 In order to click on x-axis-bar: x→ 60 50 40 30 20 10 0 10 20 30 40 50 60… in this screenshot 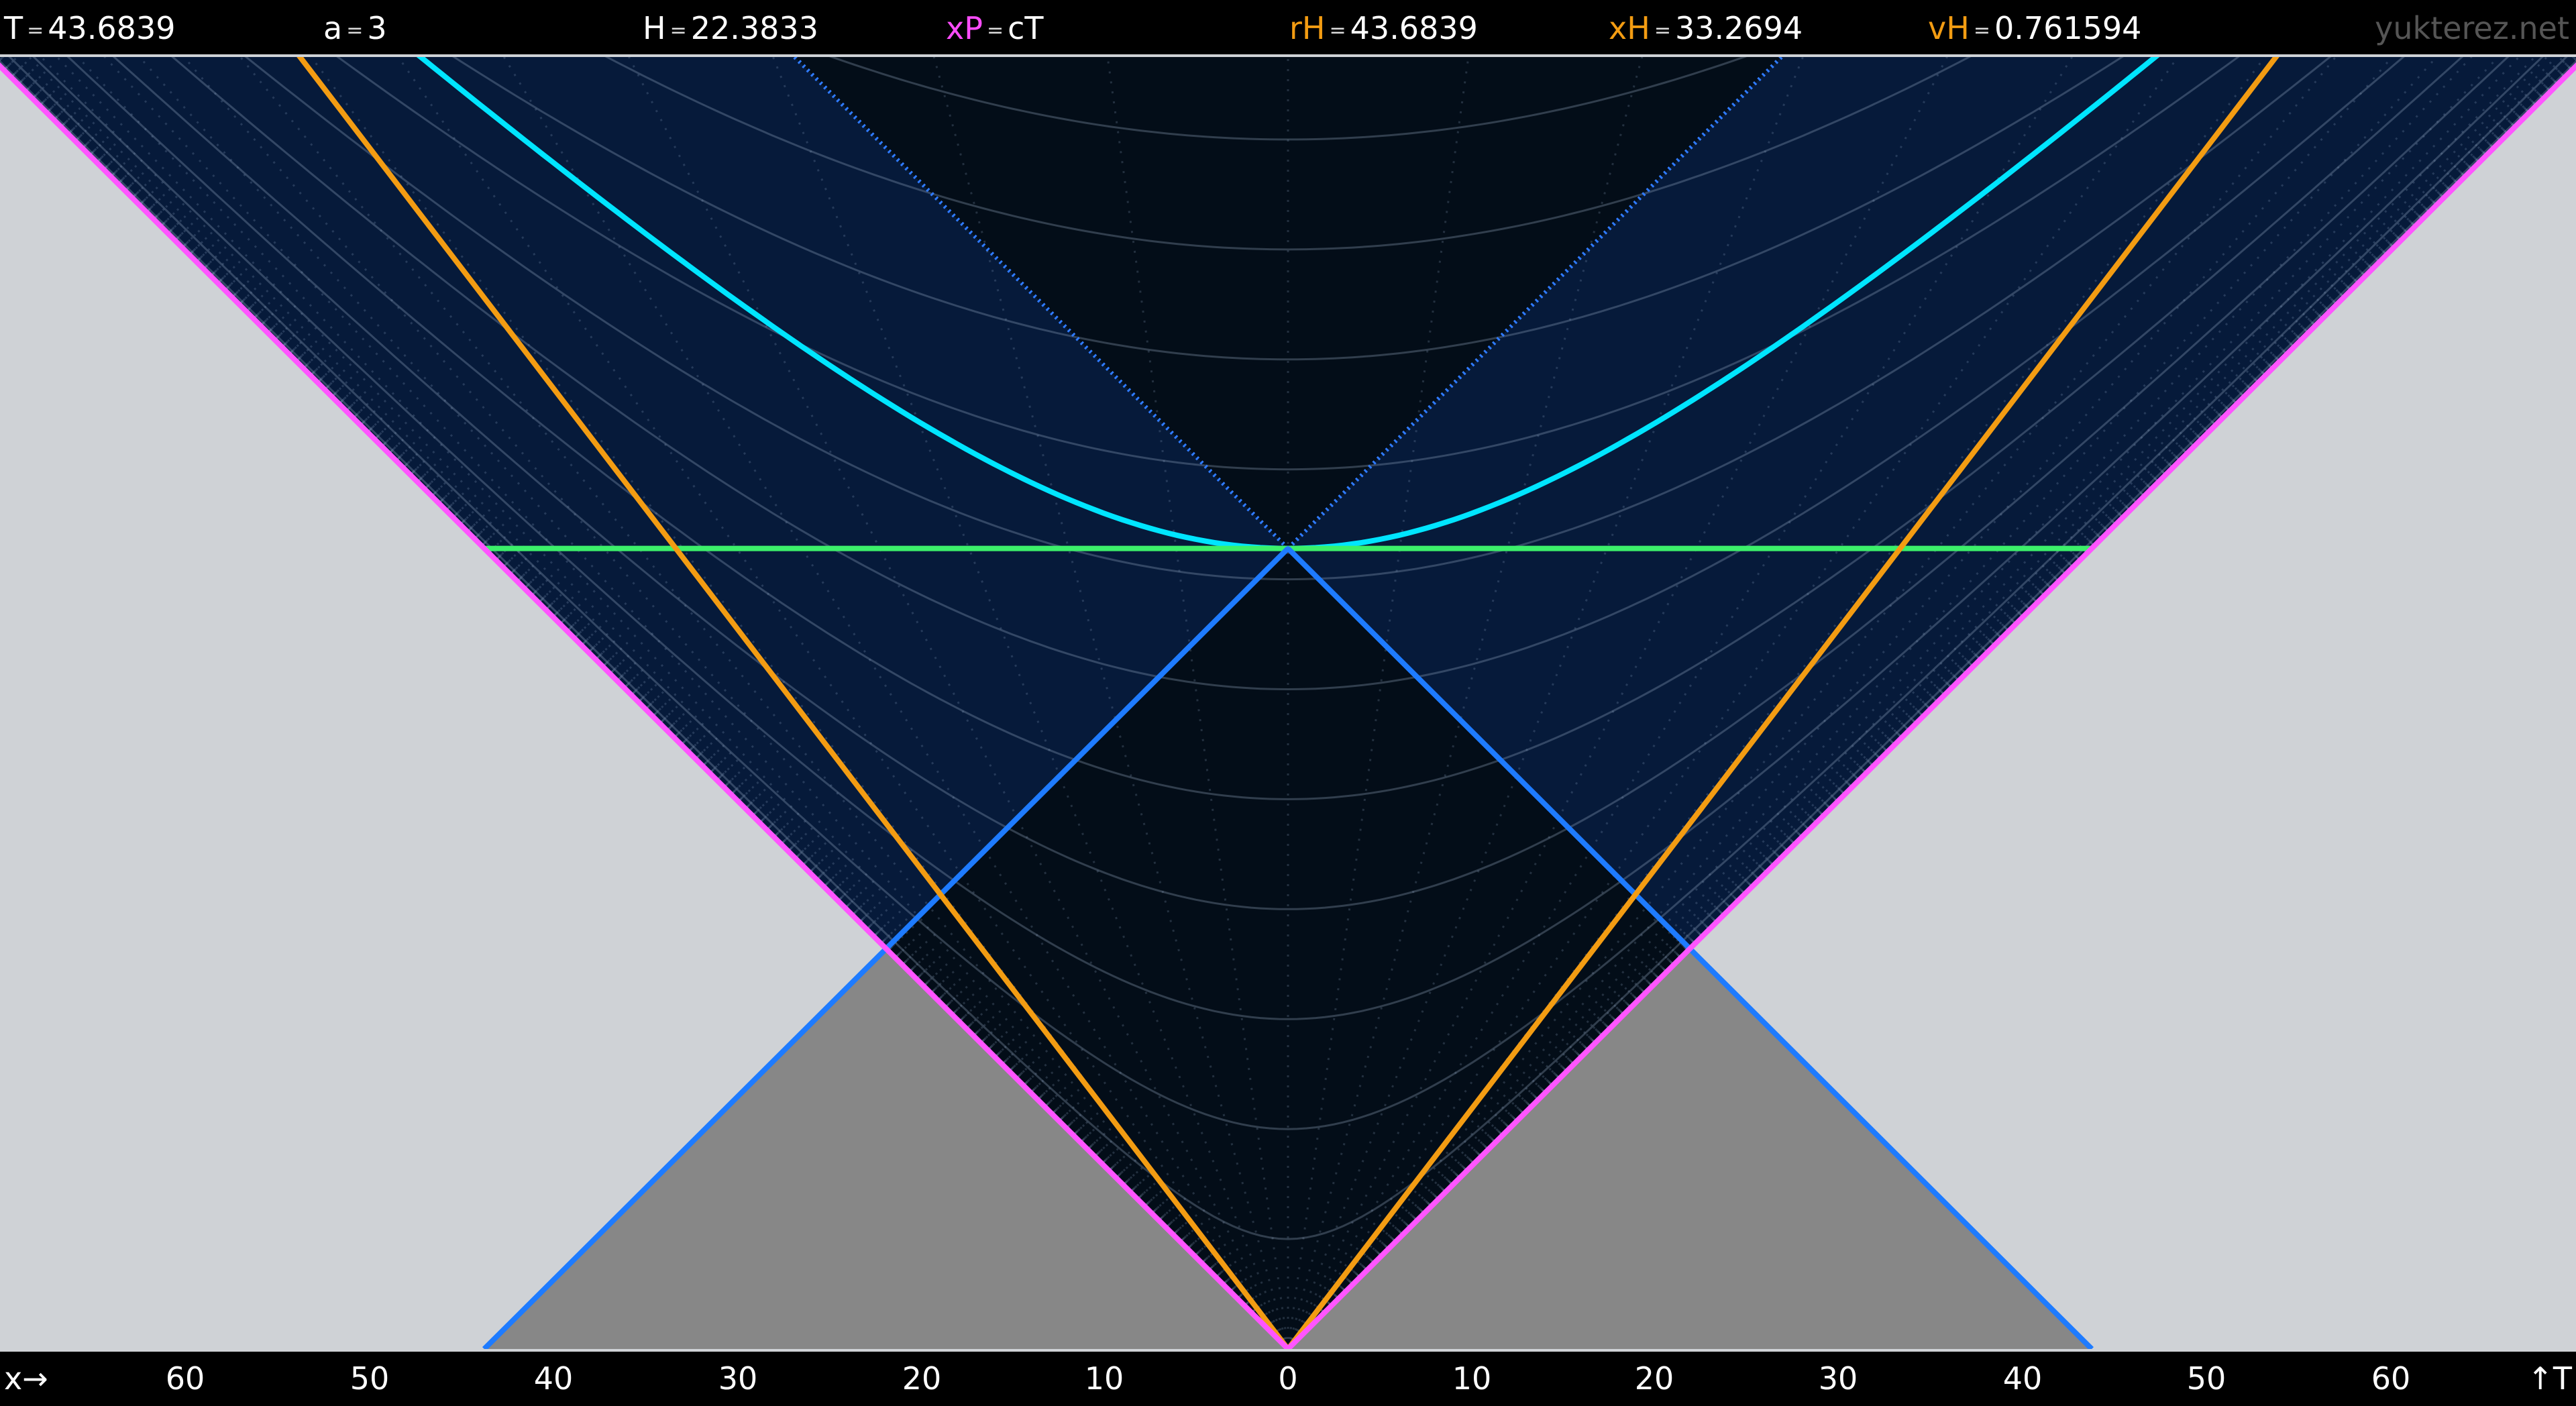, I will do `click(1288, 1377)`.